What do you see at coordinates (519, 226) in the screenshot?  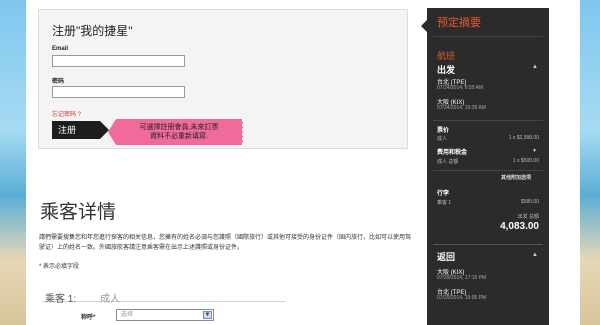 I see `subtotal-value: 4,083.00` at bounding box center [519, 226].